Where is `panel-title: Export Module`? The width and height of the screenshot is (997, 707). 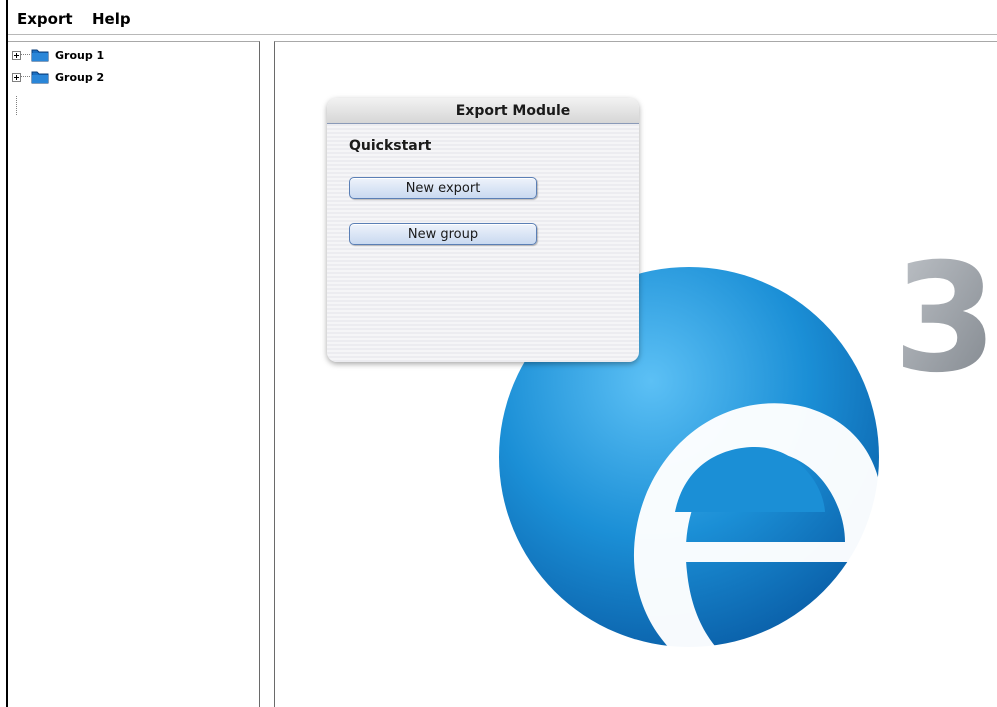
panel-title: Export Module is located at coordinates (483, 111).